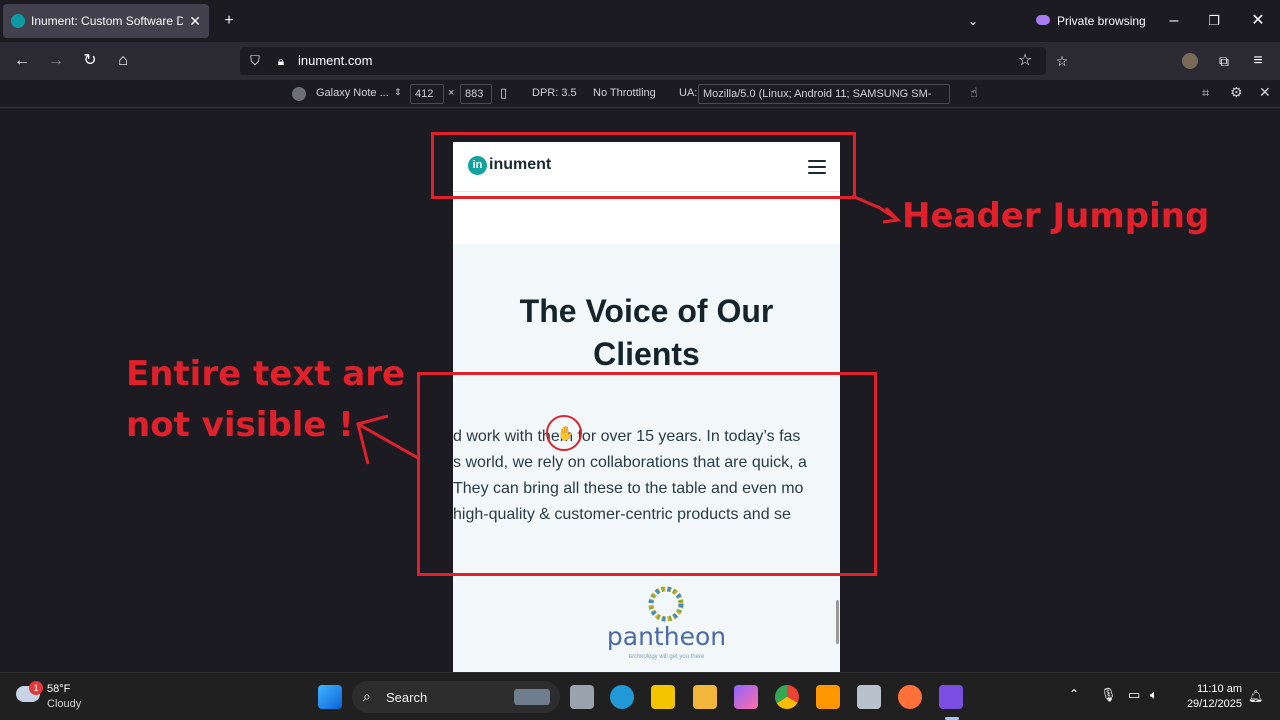 This screenshot has height=720, width=1280. I want to click on text-note-line-1: Entire text are, so click(266, 374).